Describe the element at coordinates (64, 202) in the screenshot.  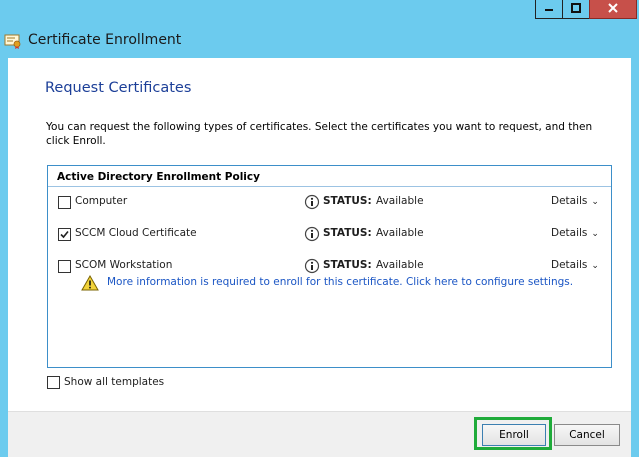
I see `certificate-checkbox-computer` at that location.